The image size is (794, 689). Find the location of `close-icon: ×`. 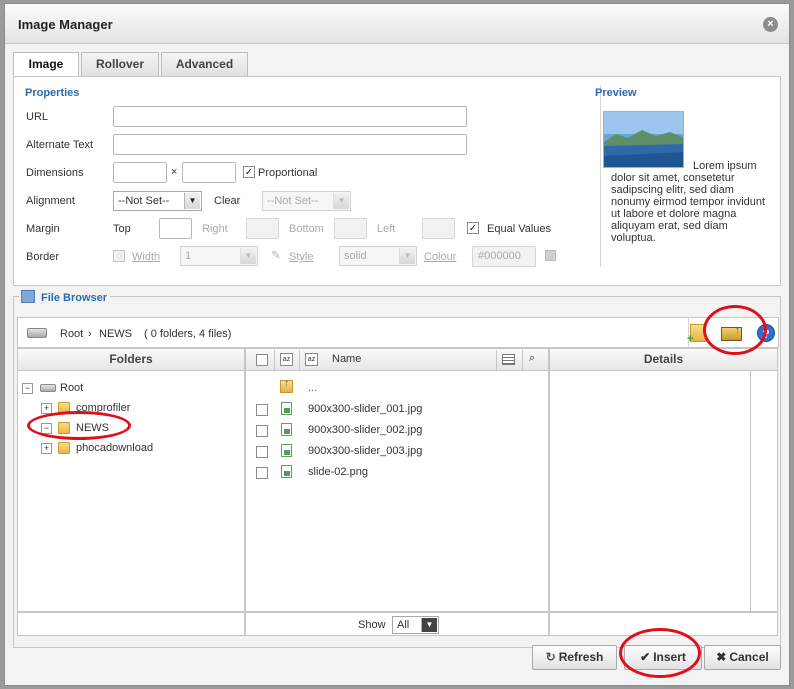

close-icon: × is located at coordinates (770, 24).